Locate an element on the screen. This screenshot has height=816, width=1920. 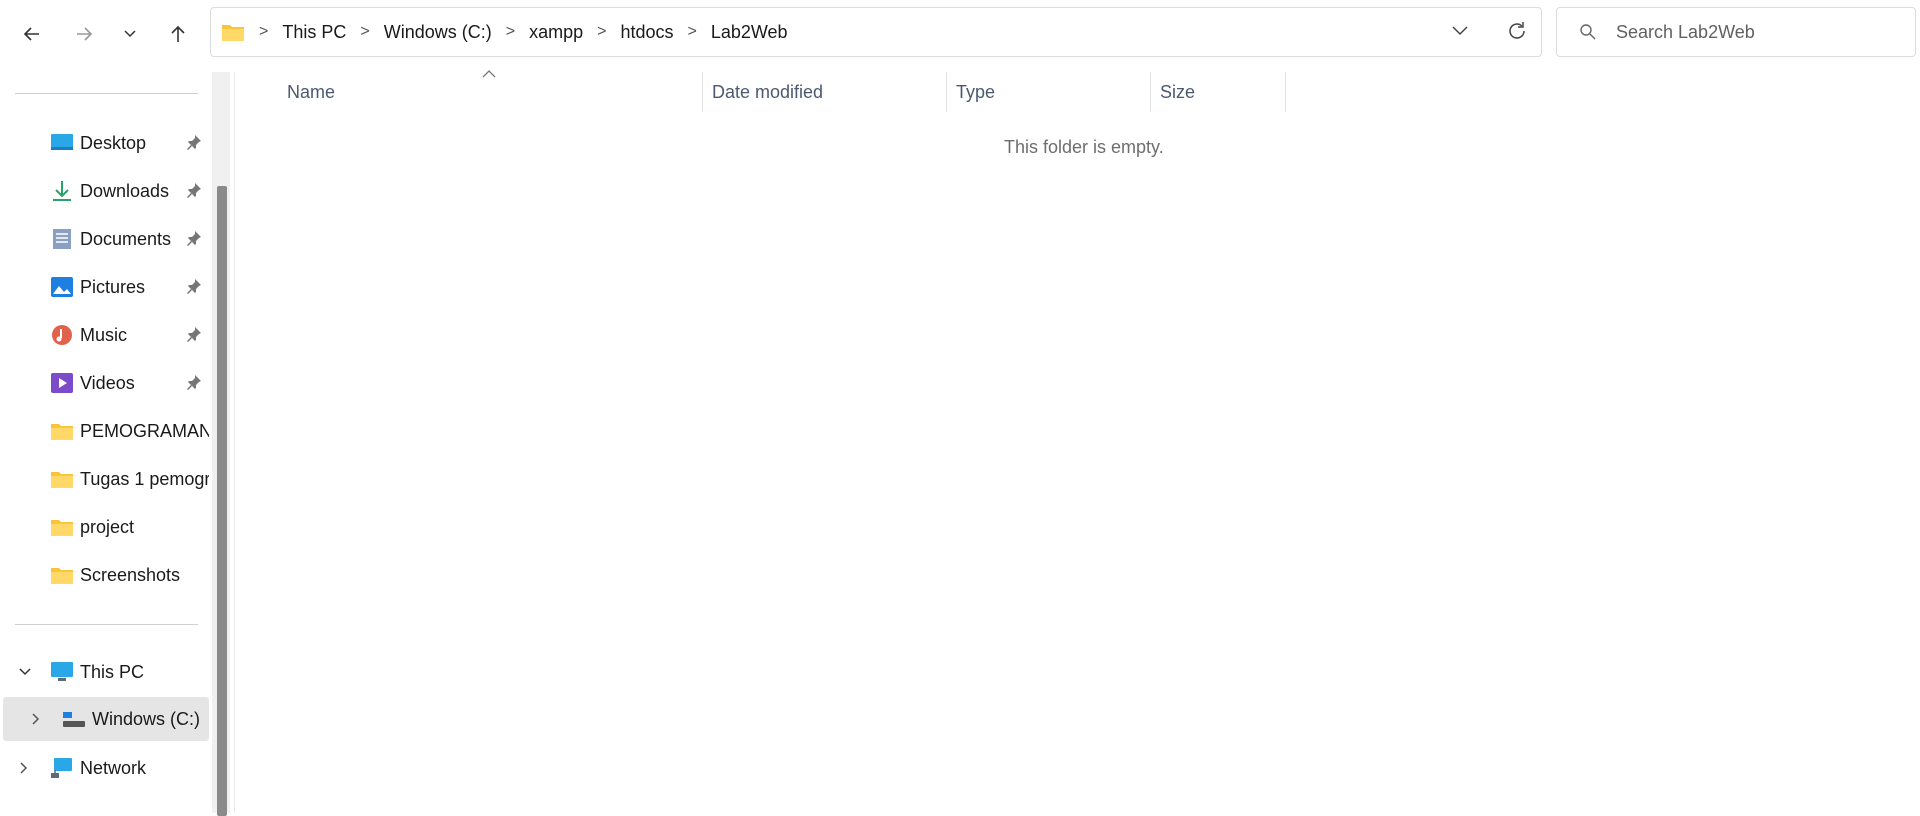
computer-icon is located at coordinates (62, 671).